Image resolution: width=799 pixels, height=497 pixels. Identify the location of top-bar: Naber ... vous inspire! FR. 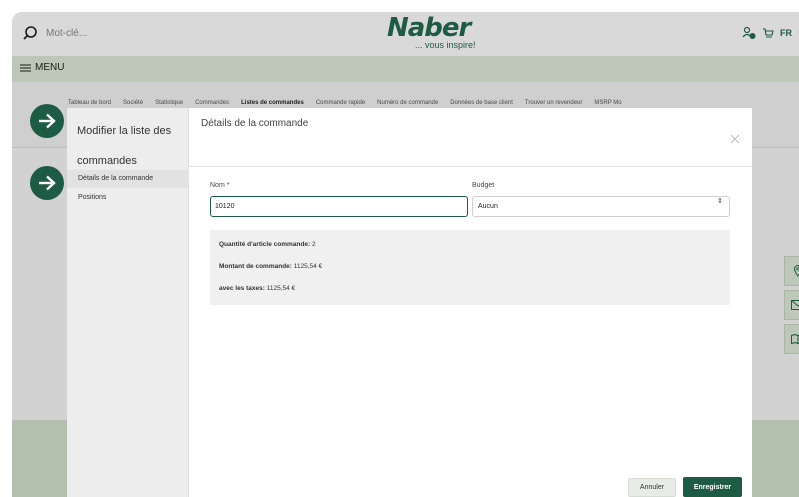
(405, 34).